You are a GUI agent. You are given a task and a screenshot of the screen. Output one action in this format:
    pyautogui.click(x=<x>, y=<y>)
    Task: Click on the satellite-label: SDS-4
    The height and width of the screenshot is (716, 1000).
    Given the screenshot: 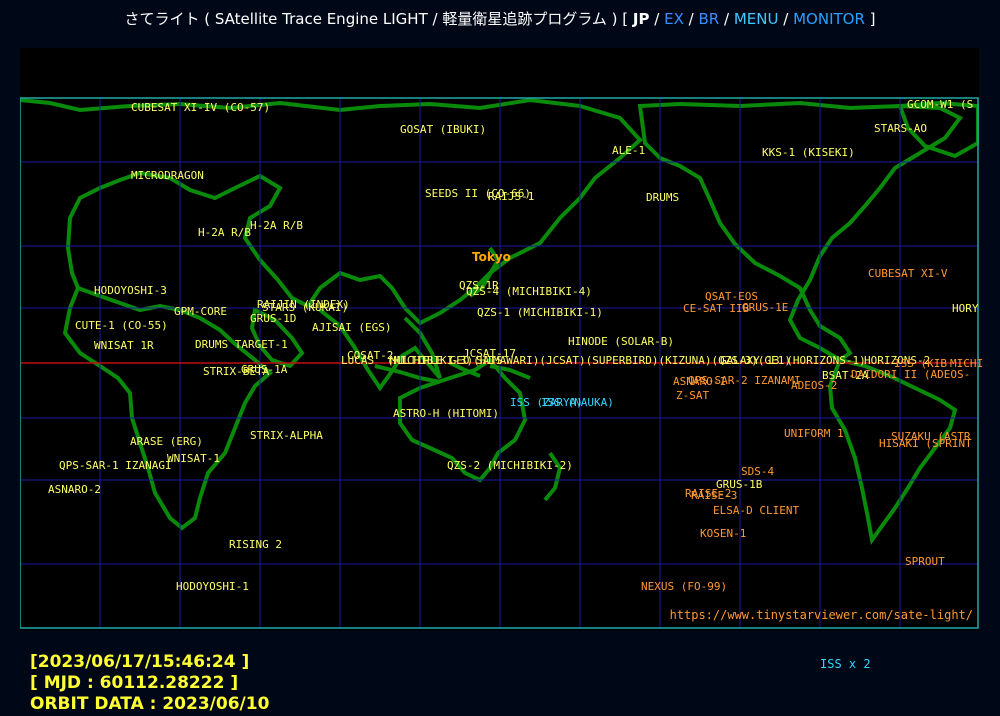 What is the action you would take?
    pyautogui.click(x=757, y=472)
    